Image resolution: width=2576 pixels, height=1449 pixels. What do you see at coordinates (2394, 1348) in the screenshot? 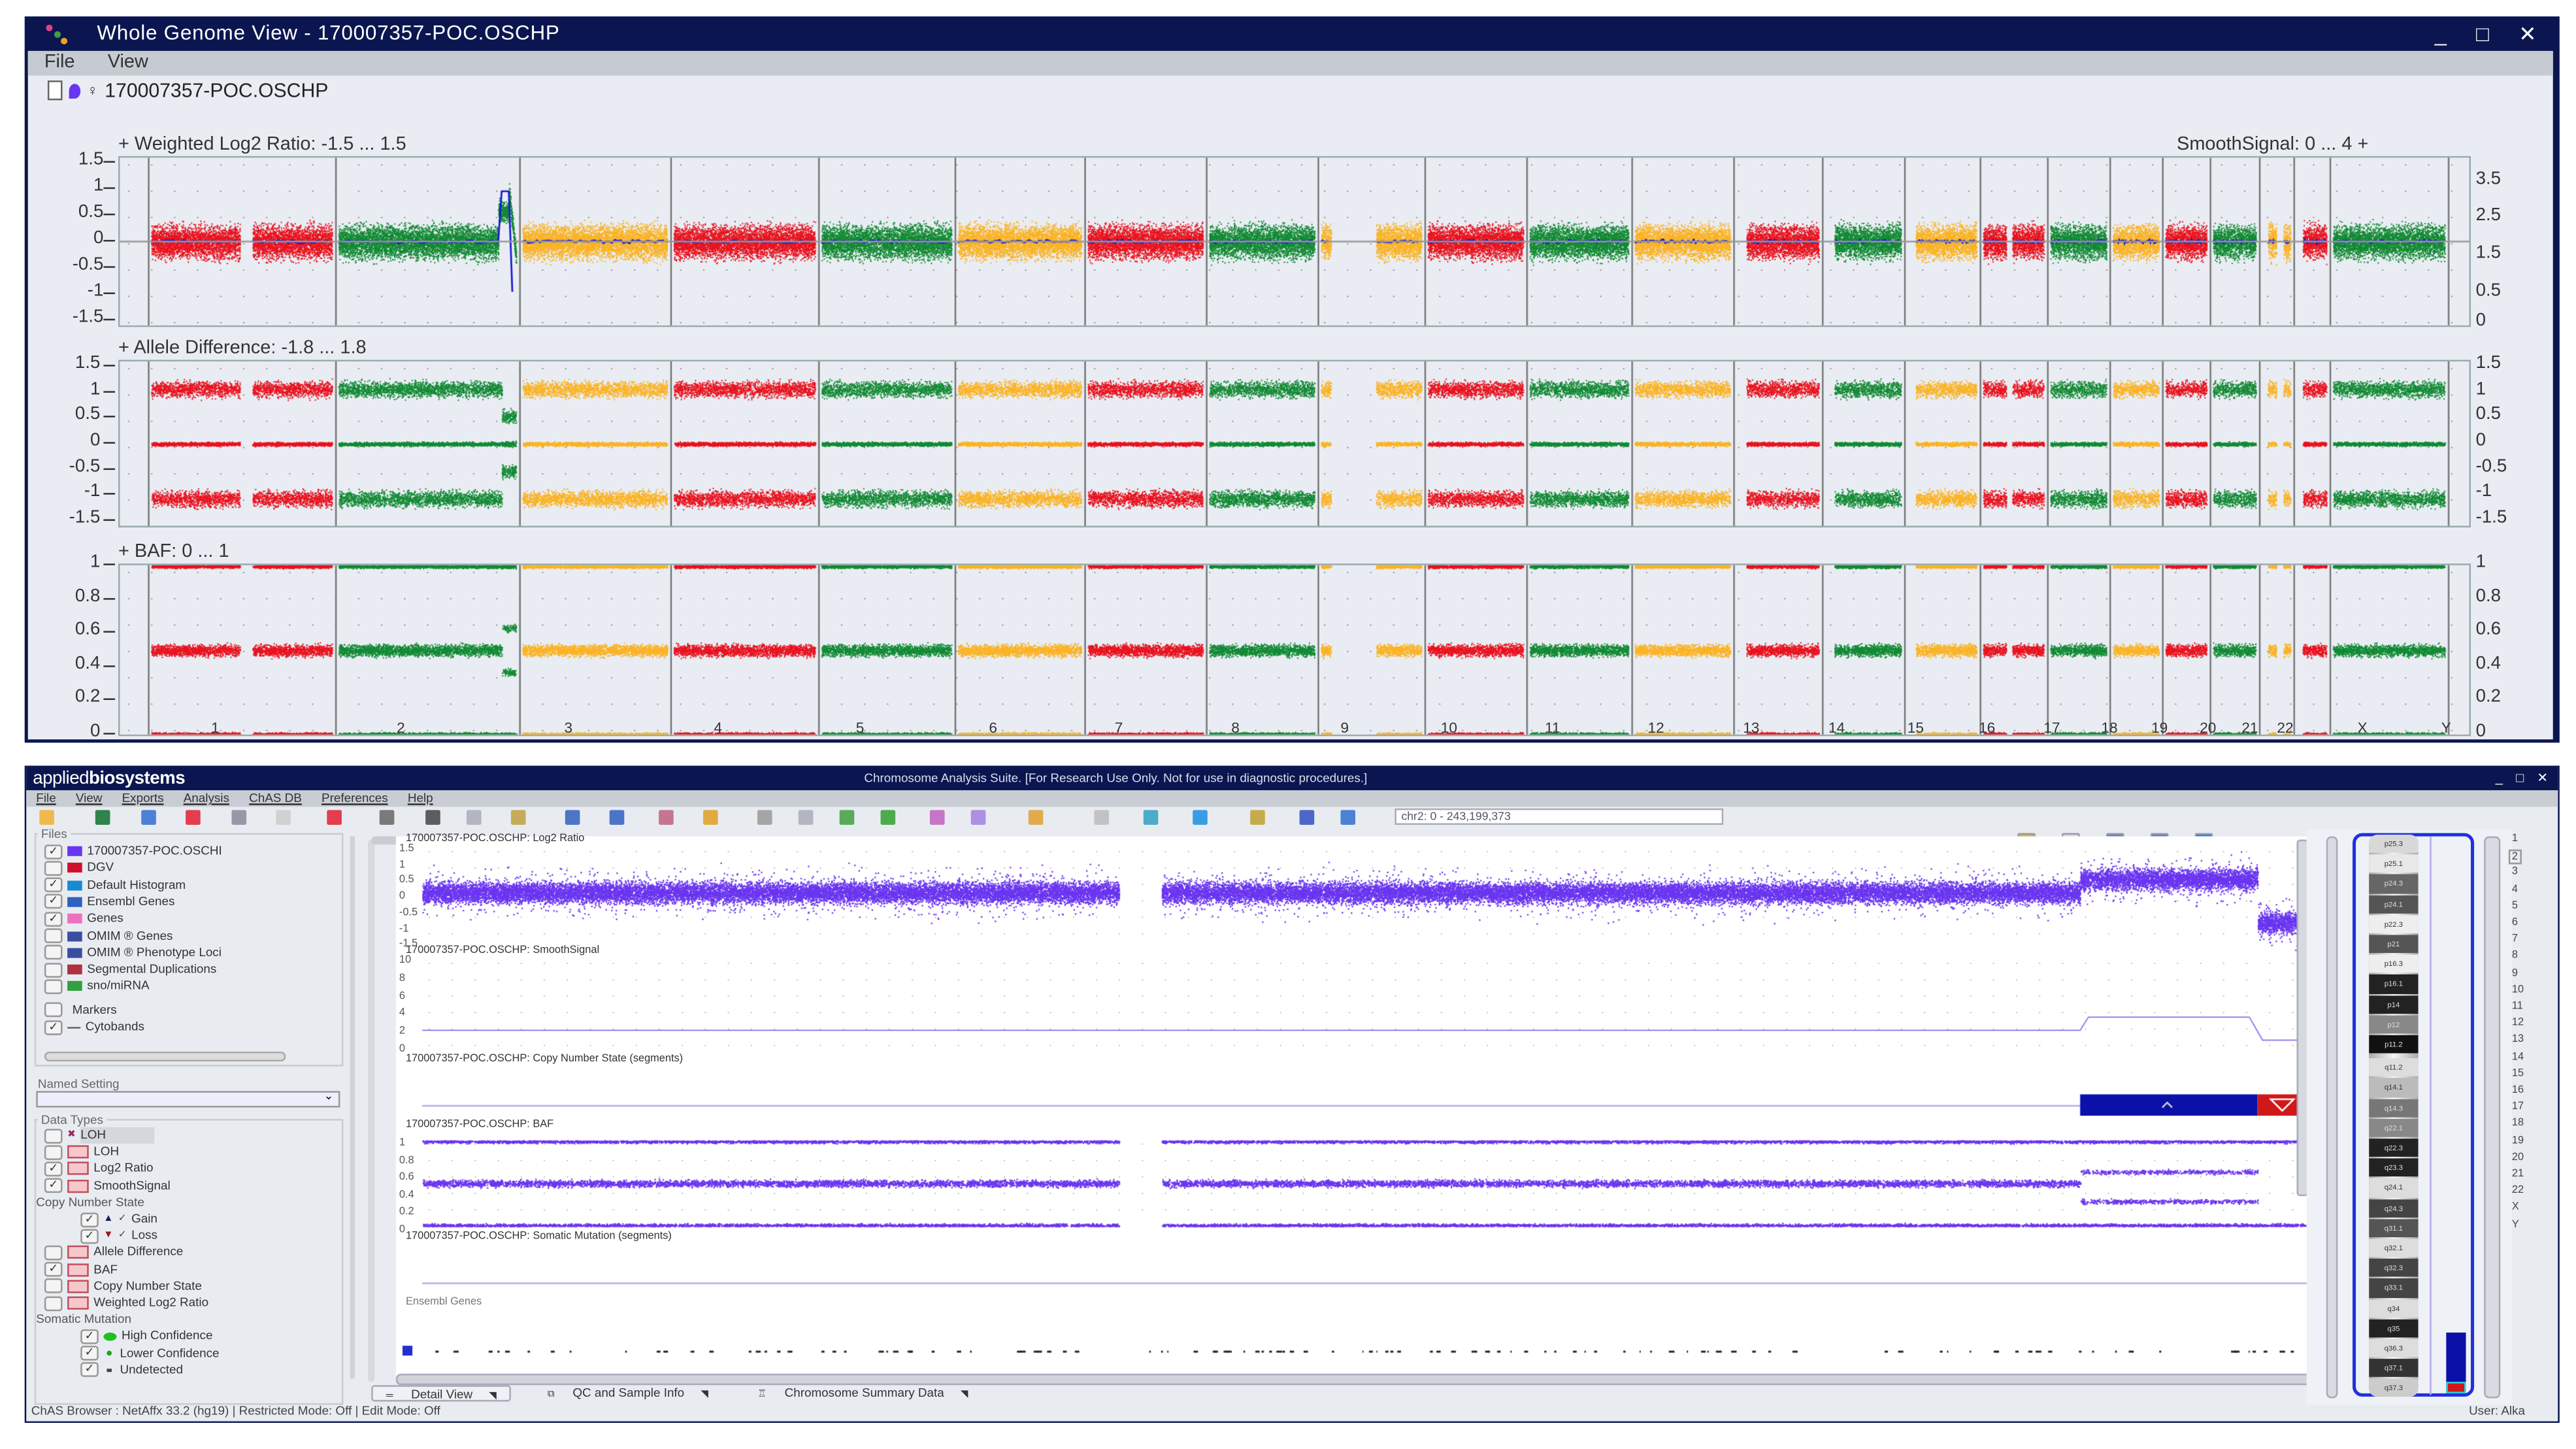
I see `cytoband: q36.3` at bounding box center [2394, 1348].